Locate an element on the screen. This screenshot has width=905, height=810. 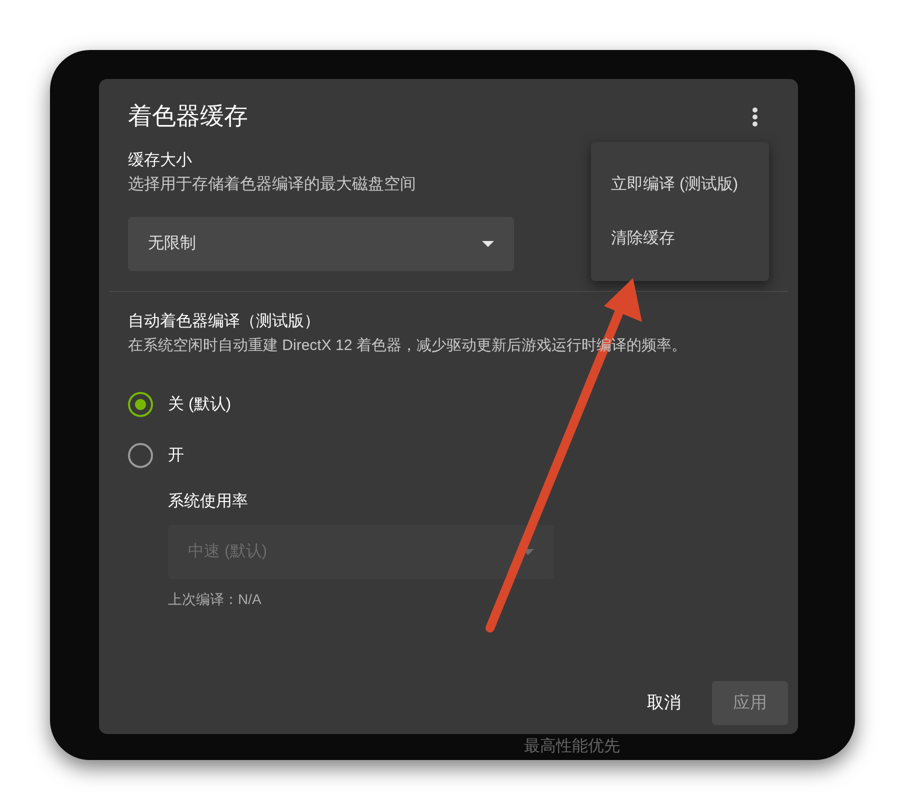
radio-label: 关 (默认) is located at coordinates (200, 404).